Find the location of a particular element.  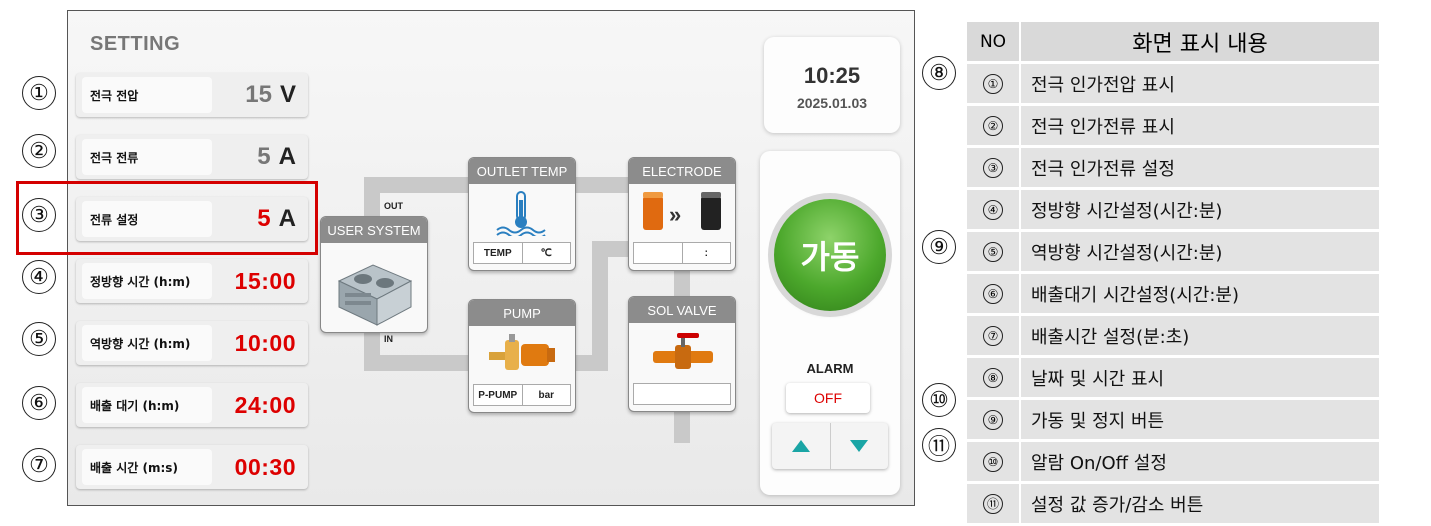

row-text: 역방향 시간설정(시간:분) is located at coordinates (1199, 252).